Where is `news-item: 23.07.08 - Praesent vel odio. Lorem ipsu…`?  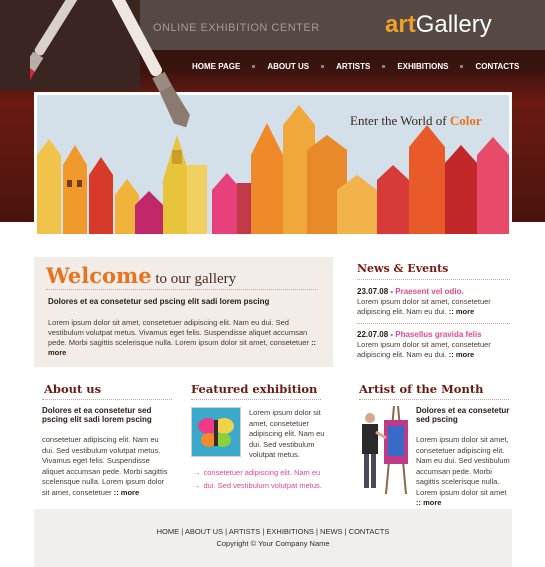 news-item: 23.07.08 - Praesent vel odio. Lorem ipsu… is located at coordinates (434, 302).